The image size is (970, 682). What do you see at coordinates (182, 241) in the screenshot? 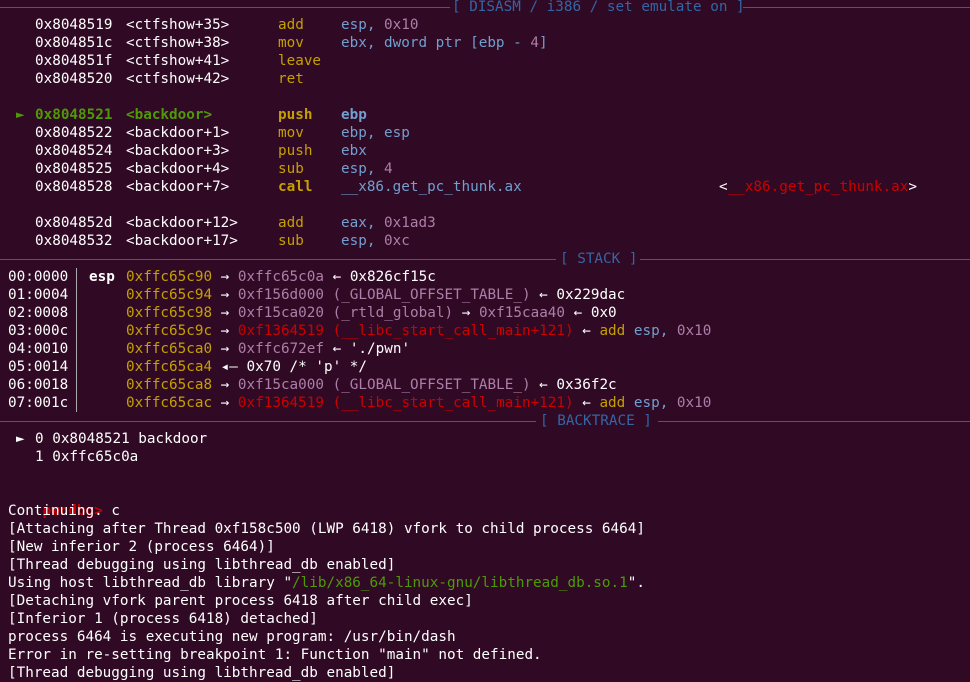
I see `disasm-symbol: <backdoor+17>` at bounding box center [182, 241].